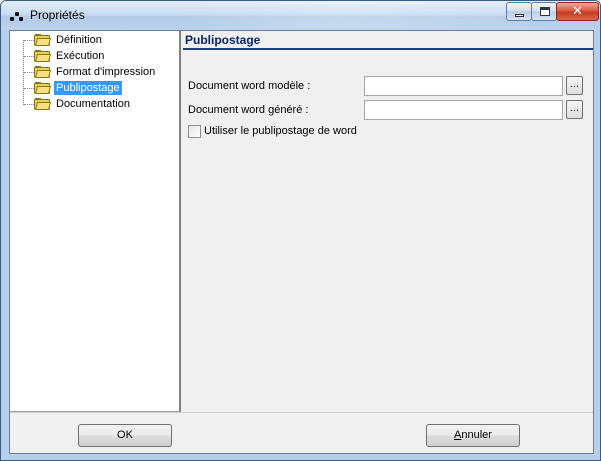 The image size is (601, 461). I want to click on tree-item-label: Exécution, so click(80, 56).